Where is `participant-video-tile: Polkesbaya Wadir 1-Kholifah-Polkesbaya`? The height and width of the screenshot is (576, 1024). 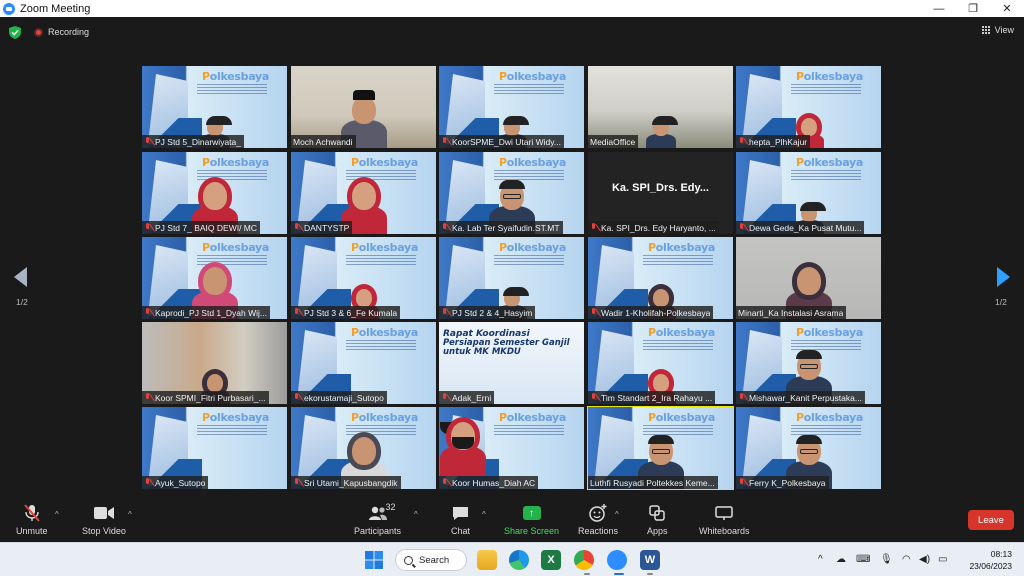
participant-video-tile: Polkesbaya Wadir 1-Kholifah-Polkesbaya is located at coordinates (660, 278).